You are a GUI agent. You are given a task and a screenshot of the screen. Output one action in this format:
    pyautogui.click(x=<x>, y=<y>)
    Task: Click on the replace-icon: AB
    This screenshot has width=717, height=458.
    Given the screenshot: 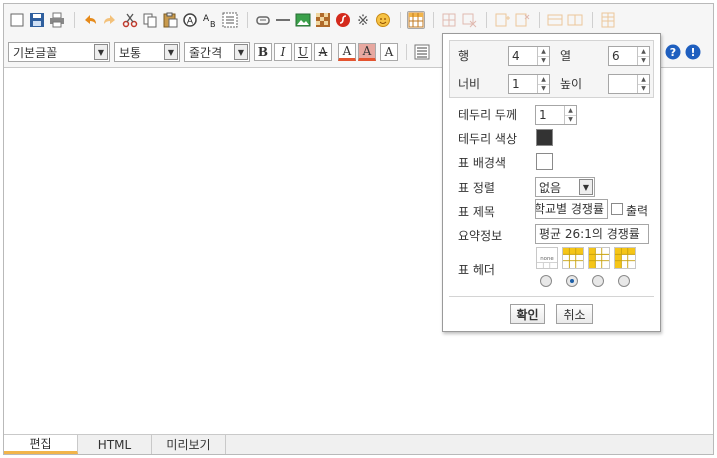 What is the action you would take?
    pyautogui.click(x=210, y=20)
    